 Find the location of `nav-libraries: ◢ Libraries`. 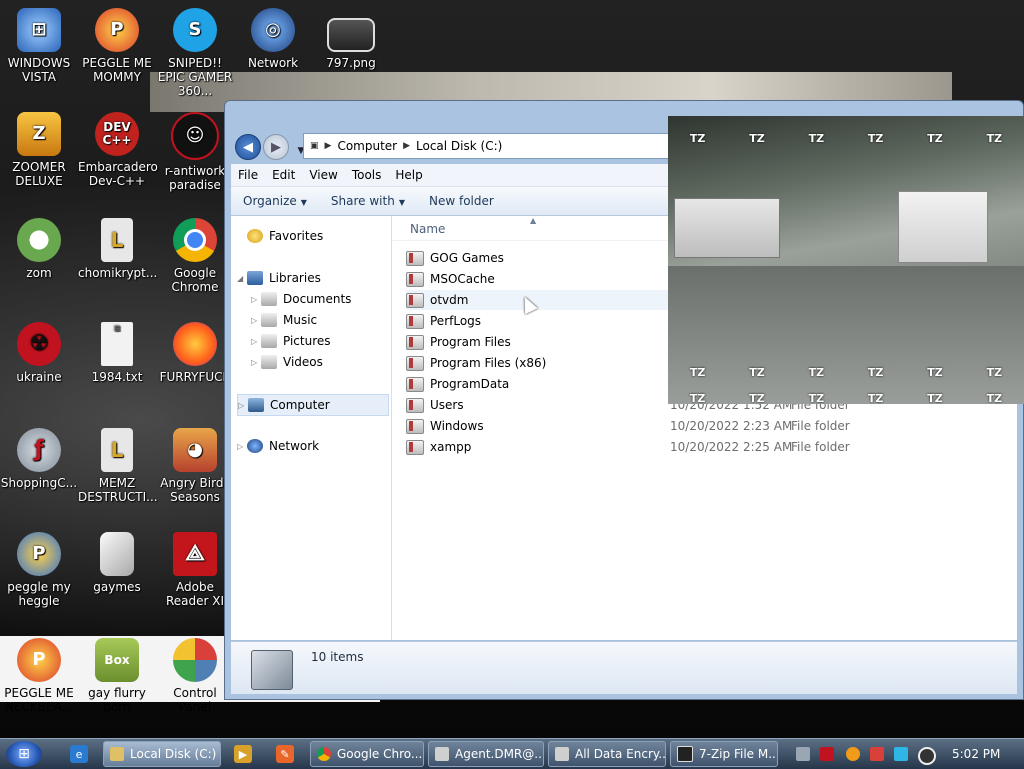

nav-libraries: ◢ Libraries is located at coordinates (279, 278).